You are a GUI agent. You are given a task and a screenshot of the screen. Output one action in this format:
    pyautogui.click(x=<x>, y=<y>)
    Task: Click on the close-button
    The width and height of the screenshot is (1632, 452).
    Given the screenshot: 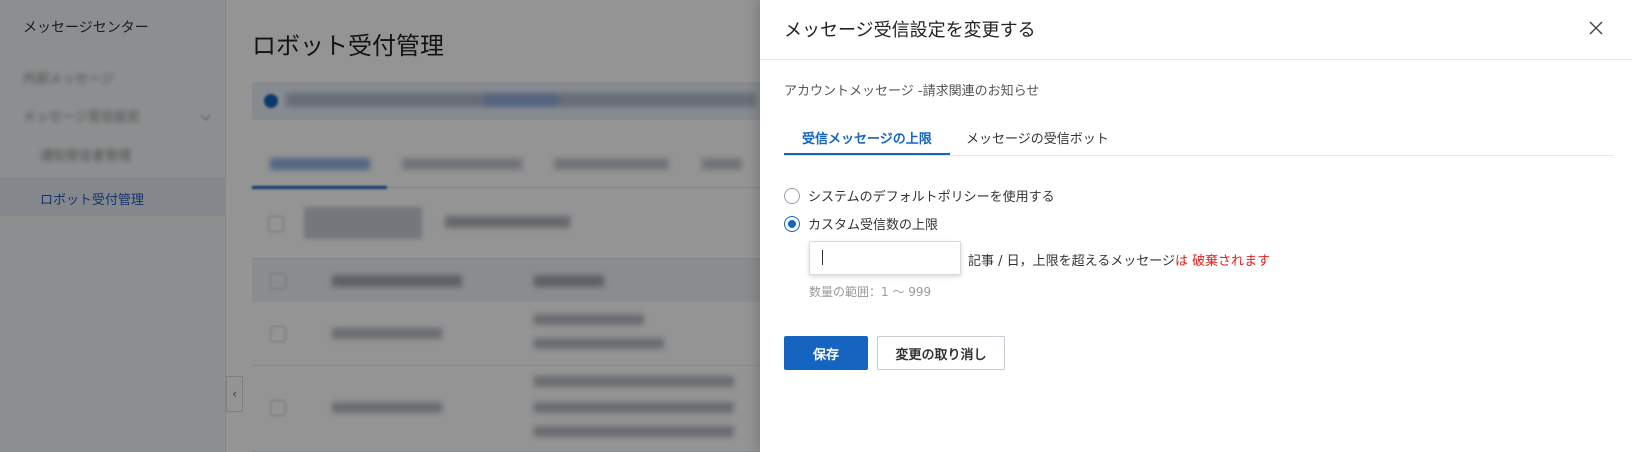 What is the action you would take?
    pyautogui.click(x=1596, y=28)
    